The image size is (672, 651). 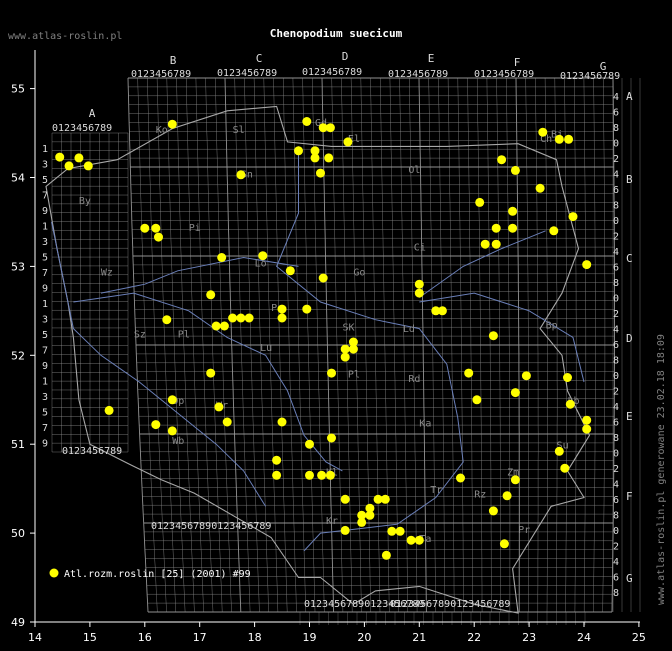 I want to click on grid-column-letter: D, so click(x=345, y=56).